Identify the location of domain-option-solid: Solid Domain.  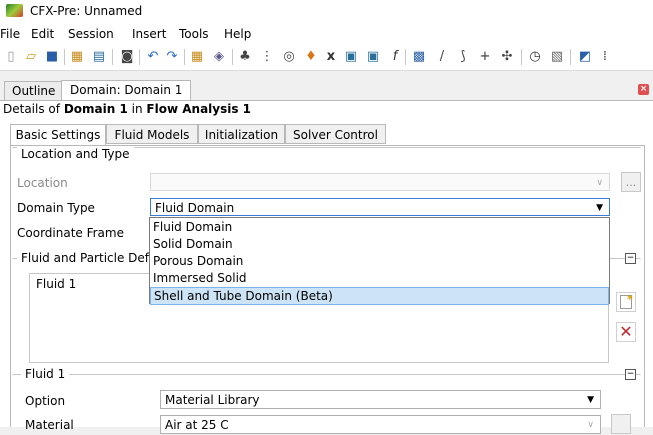
(193, 244).